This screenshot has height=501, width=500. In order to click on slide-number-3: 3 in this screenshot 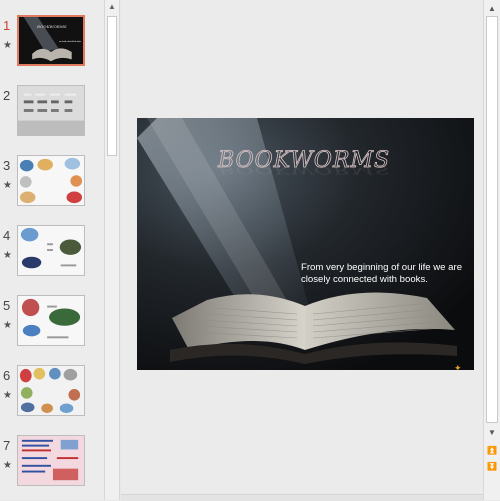, I will do `click(7, 165)`.